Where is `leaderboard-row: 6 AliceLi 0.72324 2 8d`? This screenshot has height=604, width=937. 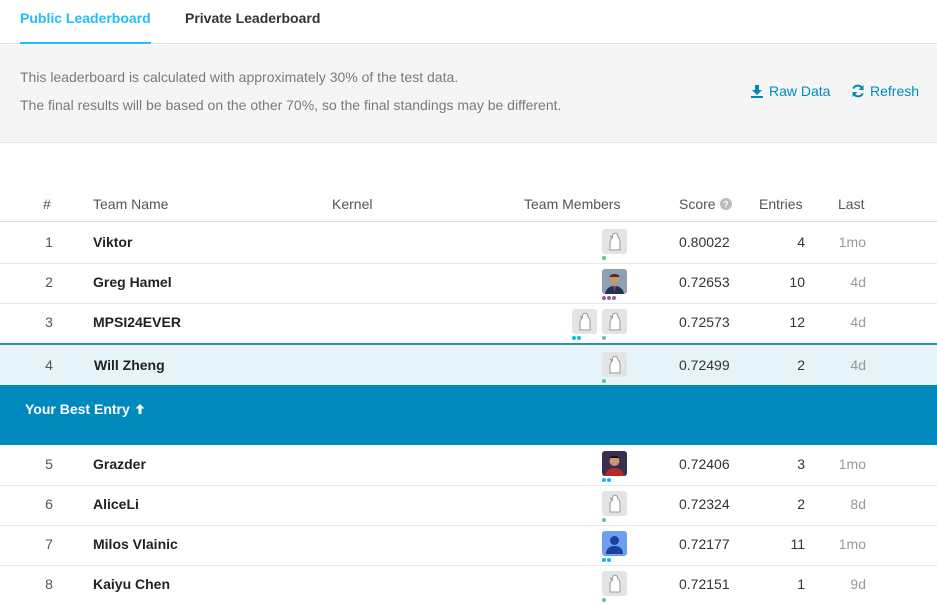
leaderboard-row: 6 AliceLi 0.72324 2 8d is located at coordinates (468, 505).